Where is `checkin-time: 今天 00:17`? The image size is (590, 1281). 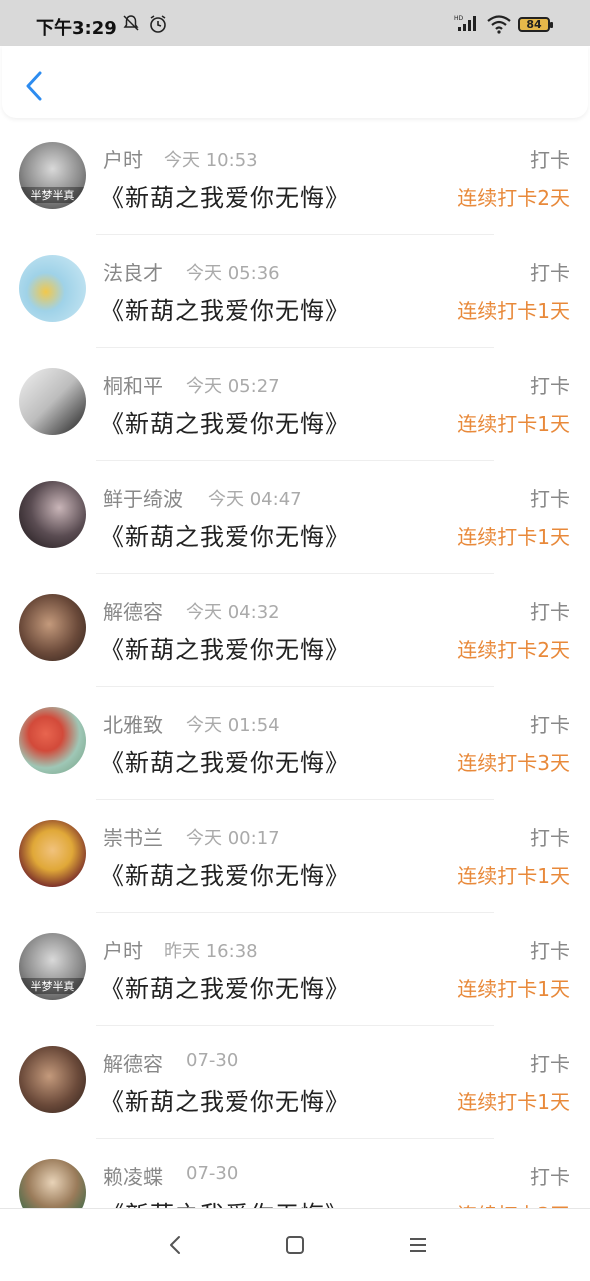 checkin-time: 今天 00:17 is located at coordinates (233, 838).